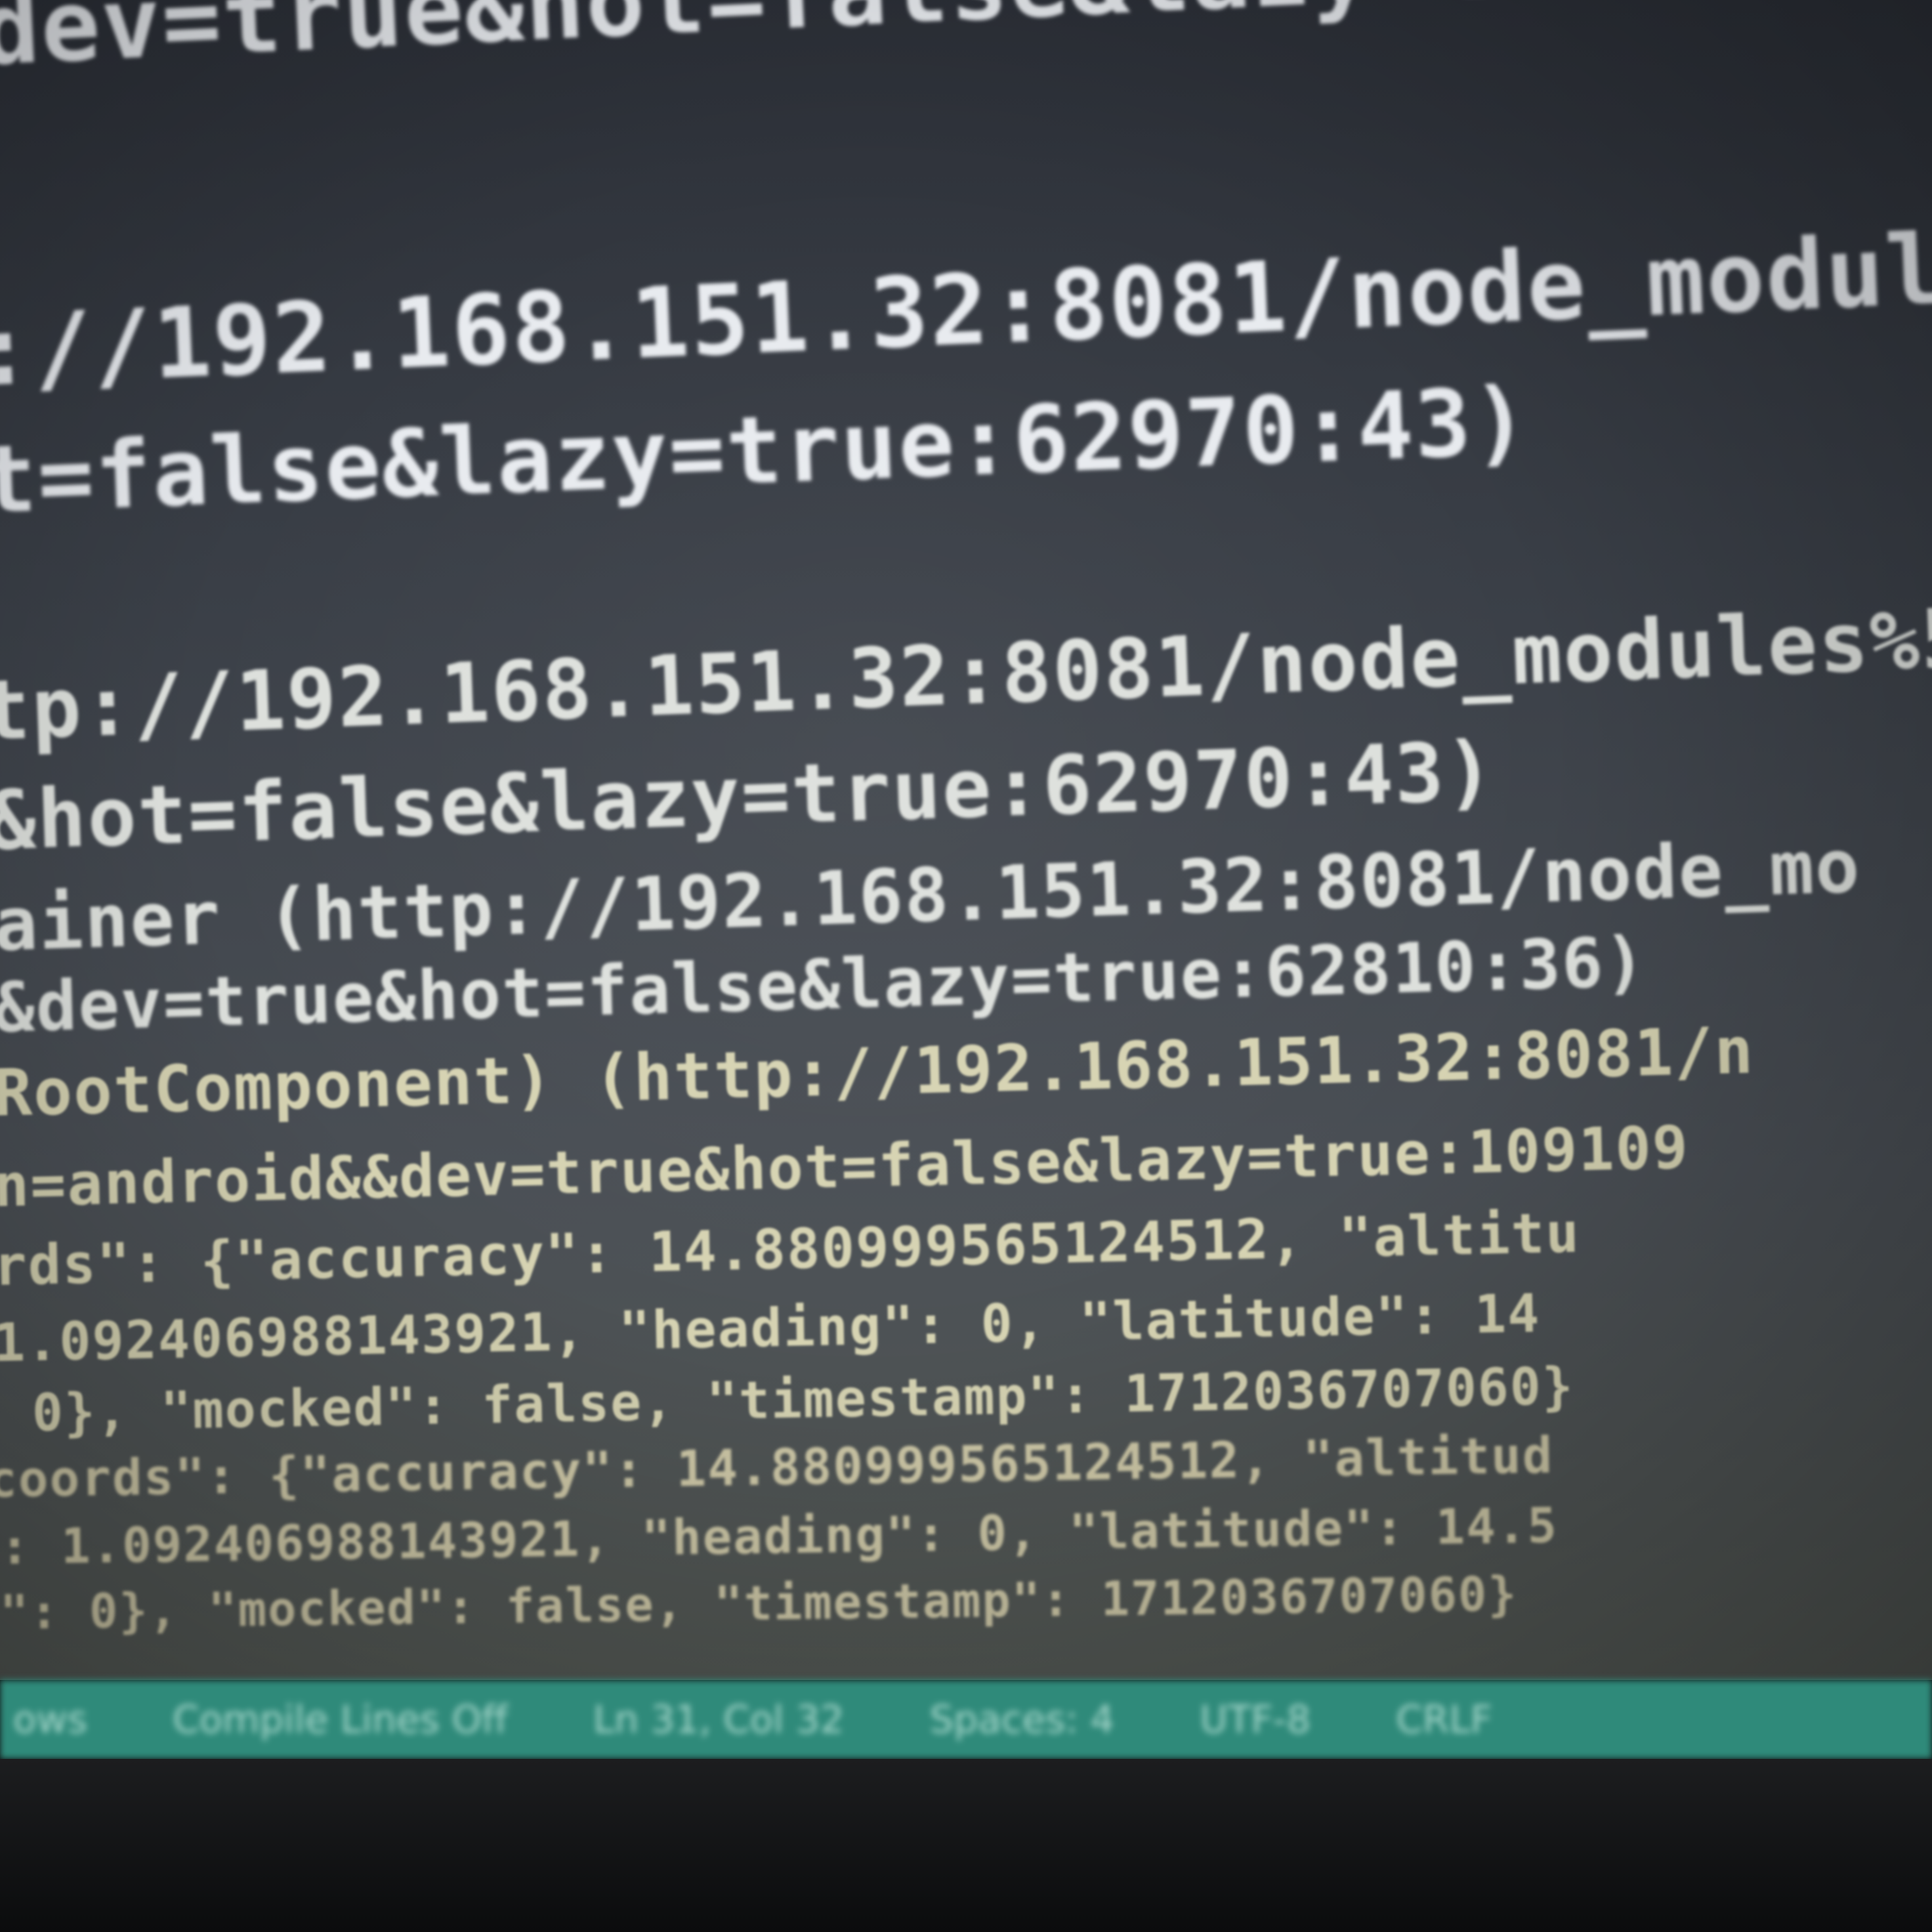 The height and width of the screenshot is (1932, 1932). What do you see at coordinates (1444, 1719) in the screenshot?
I see `status-item-line-endings: CRLF` at bounding box center [1444, 1719].